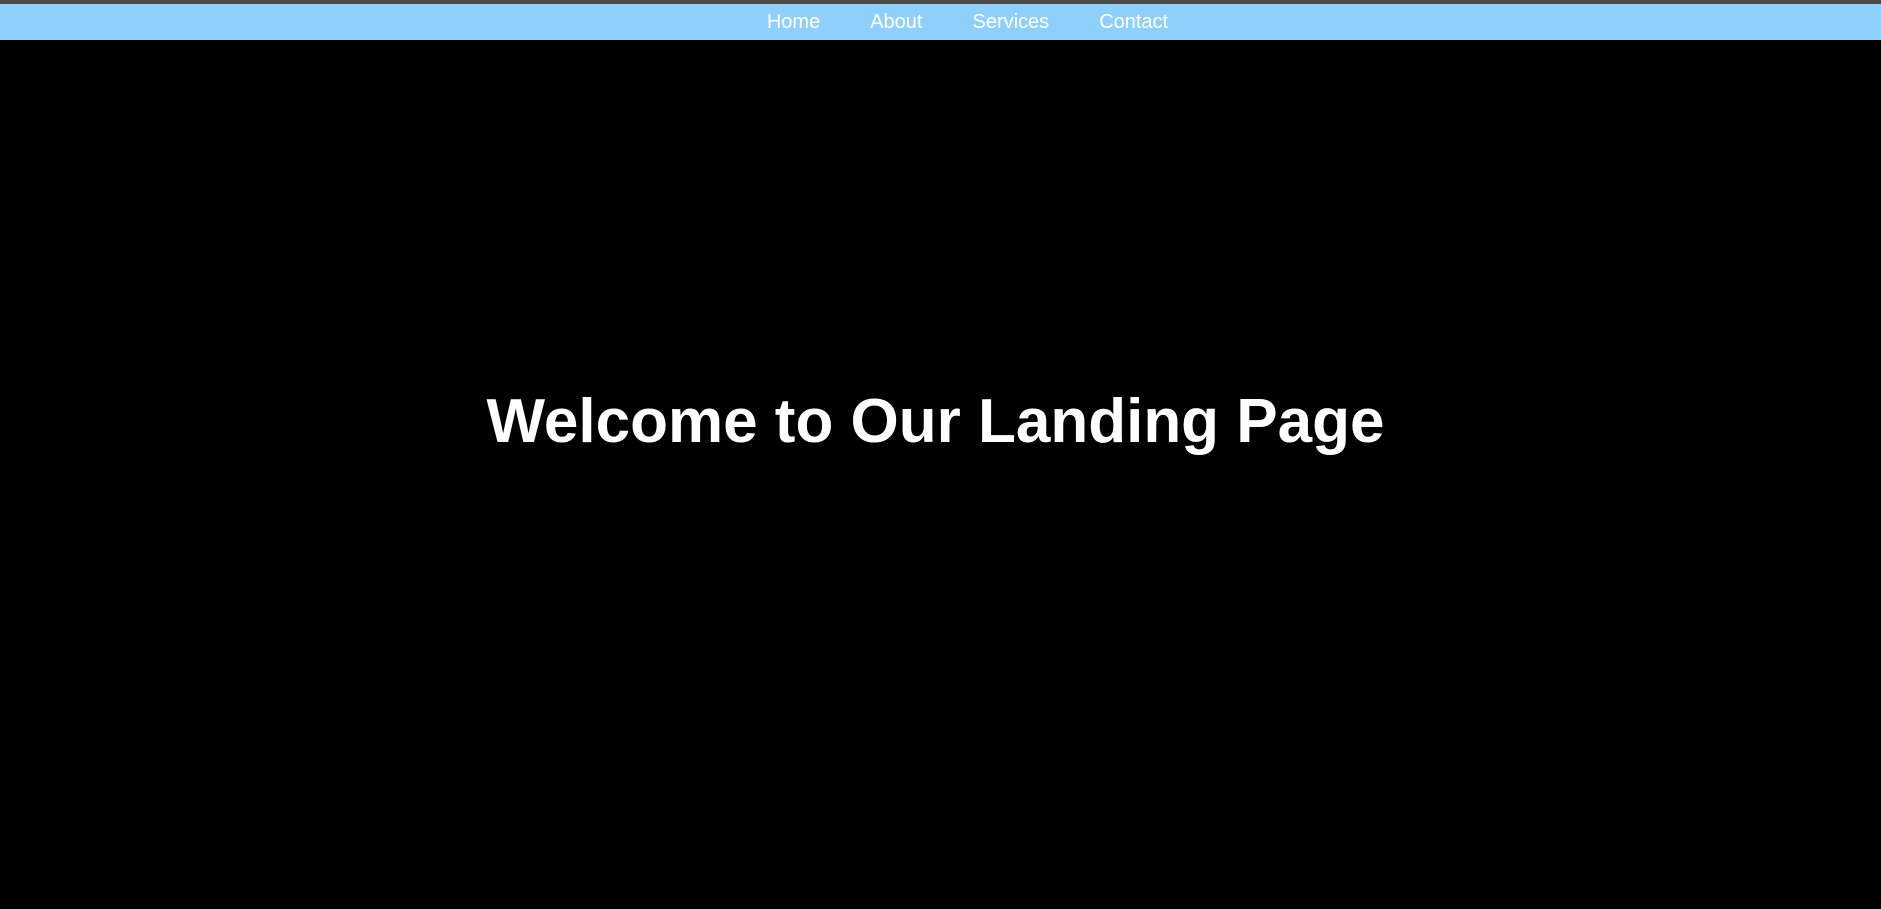 This screenshot has height=909, width=1881. What do you see at coordinates (896, 22) in the screenshot?
I see `nav-link-about: About` at bounding box center [896, 22].